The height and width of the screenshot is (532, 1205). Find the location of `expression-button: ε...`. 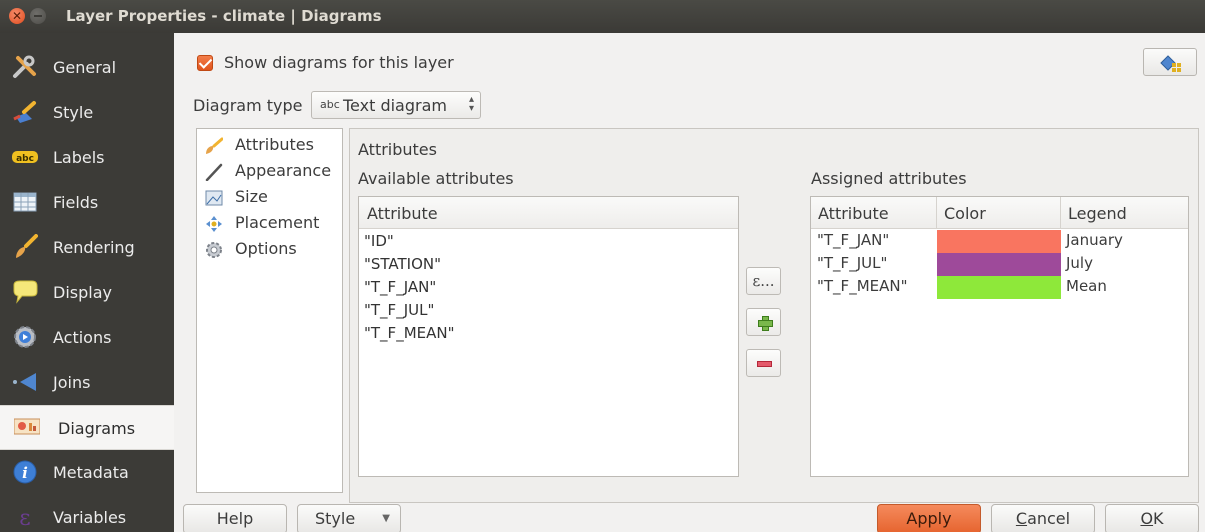

expression-button: ε... is located at coordinates (763, 281).